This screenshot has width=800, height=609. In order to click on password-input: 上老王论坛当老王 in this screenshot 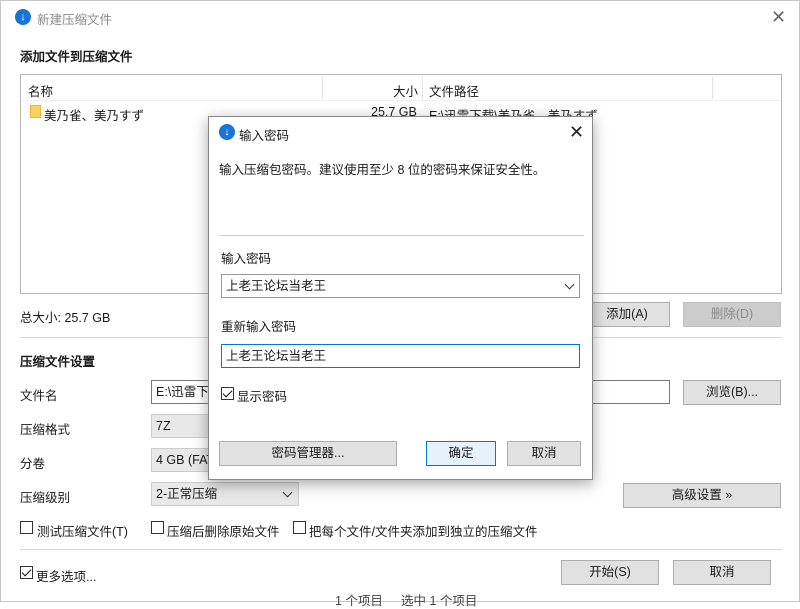, I will do `click(400, 286)`.